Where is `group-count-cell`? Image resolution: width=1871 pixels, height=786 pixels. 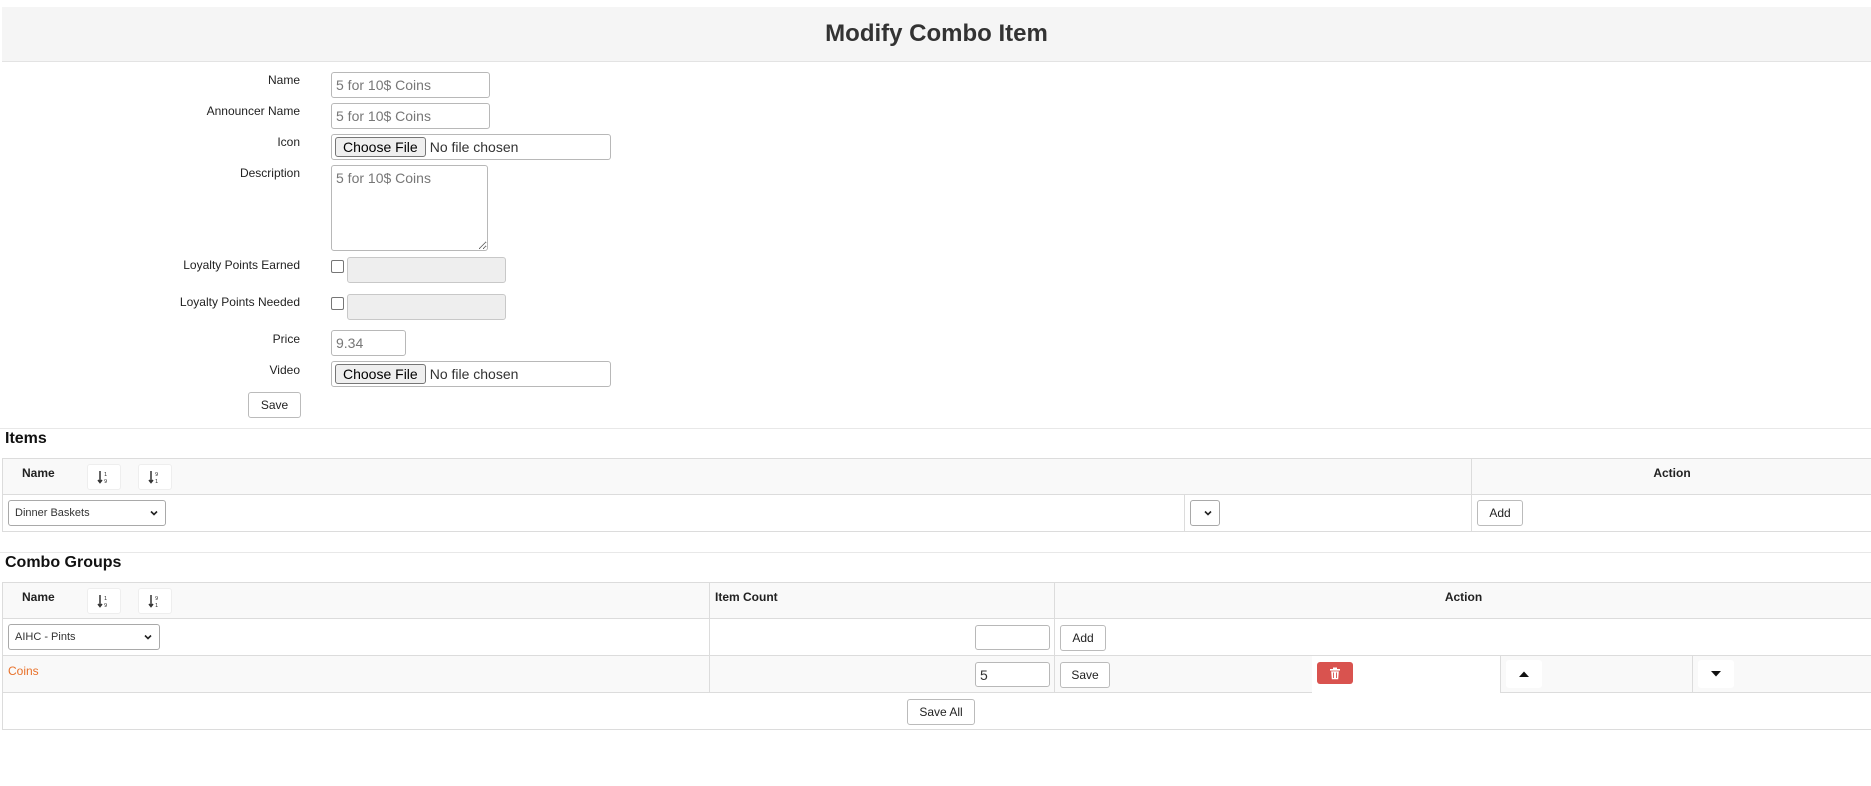 group-count-cell is located at coordinates (881, 674).